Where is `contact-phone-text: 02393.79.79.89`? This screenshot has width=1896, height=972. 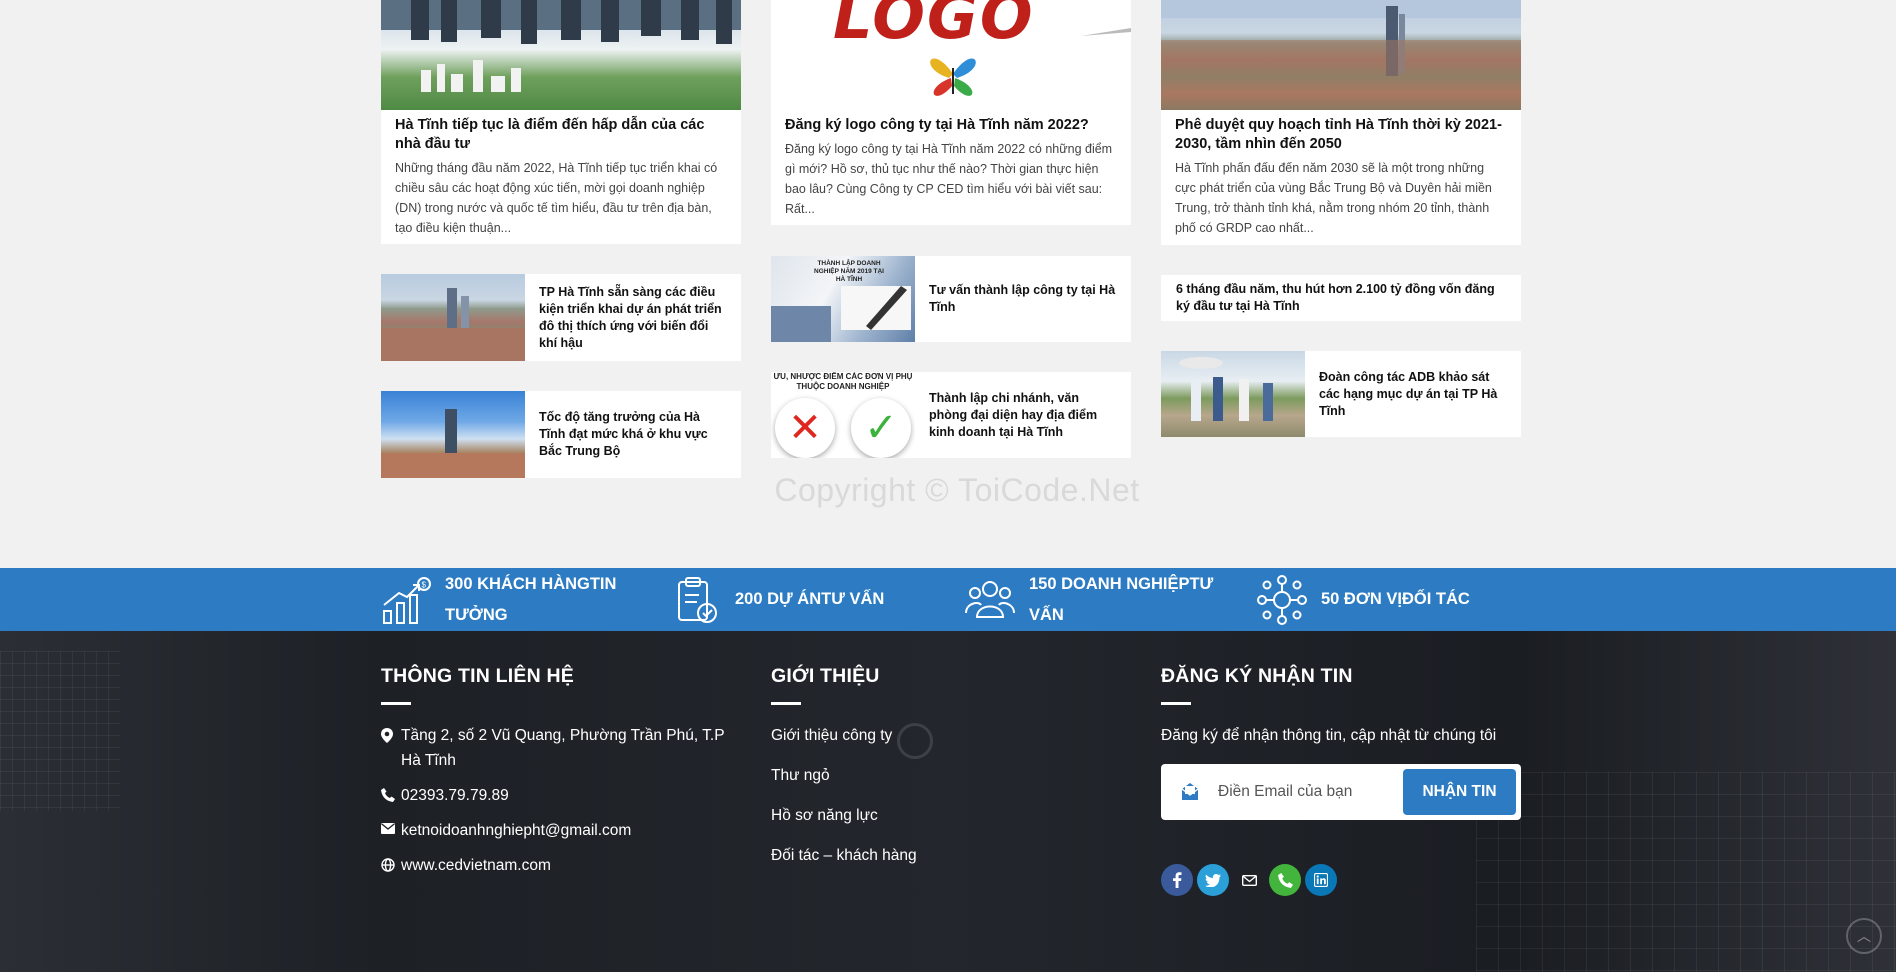 contact-phone-text: 02393.79.79.89 is located at coordinates (455, 795).